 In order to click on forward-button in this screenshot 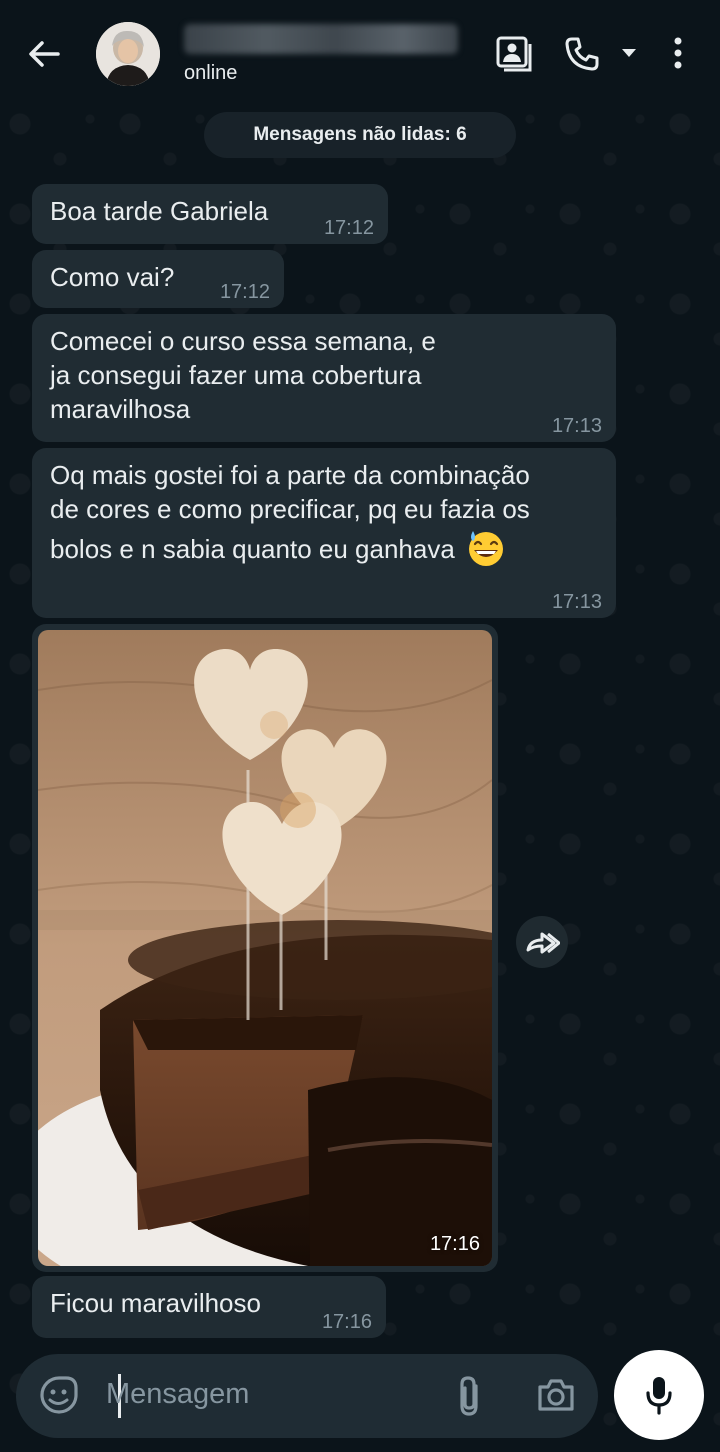, I will do `click(542, 942)`.